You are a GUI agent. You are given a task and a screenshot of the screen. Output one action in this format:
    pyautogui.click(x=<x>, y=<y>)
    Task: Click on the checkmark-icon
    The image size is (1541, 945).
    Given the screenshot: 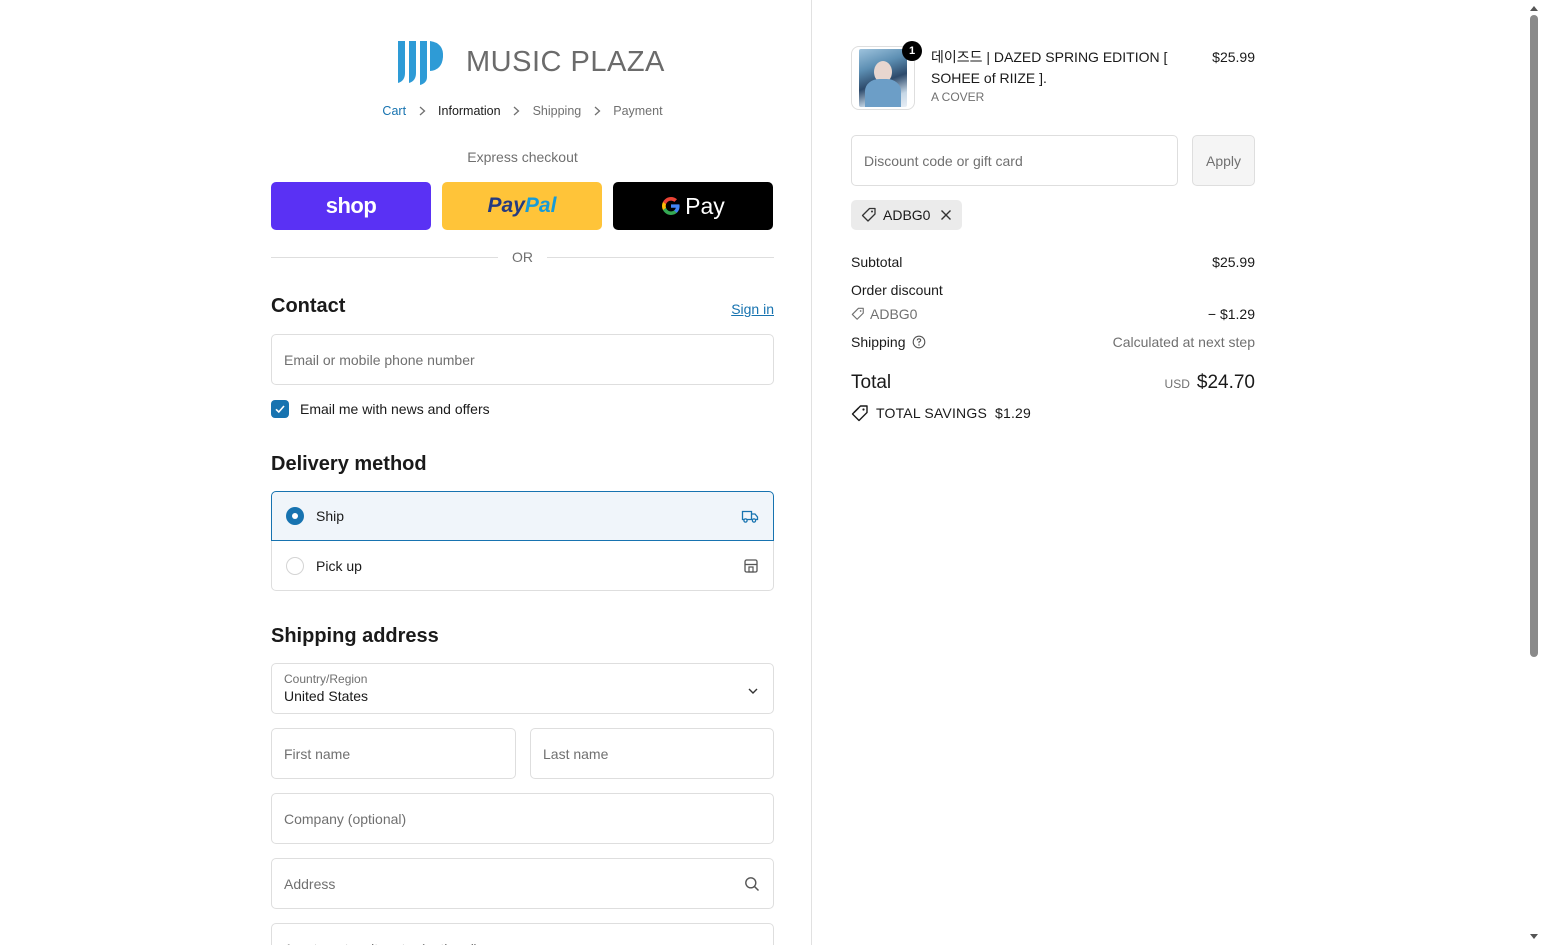 What is the action you would take?
    pyautogui.click(x=280, y=409)
    